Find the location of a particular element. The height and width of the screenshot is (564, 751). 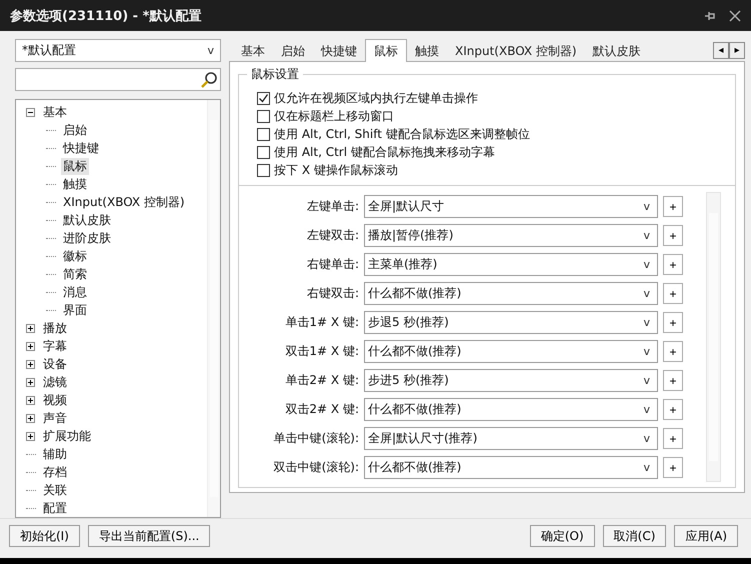

action-dropdown: 主菜单(推荐) v is located at coordinates (511, 264).